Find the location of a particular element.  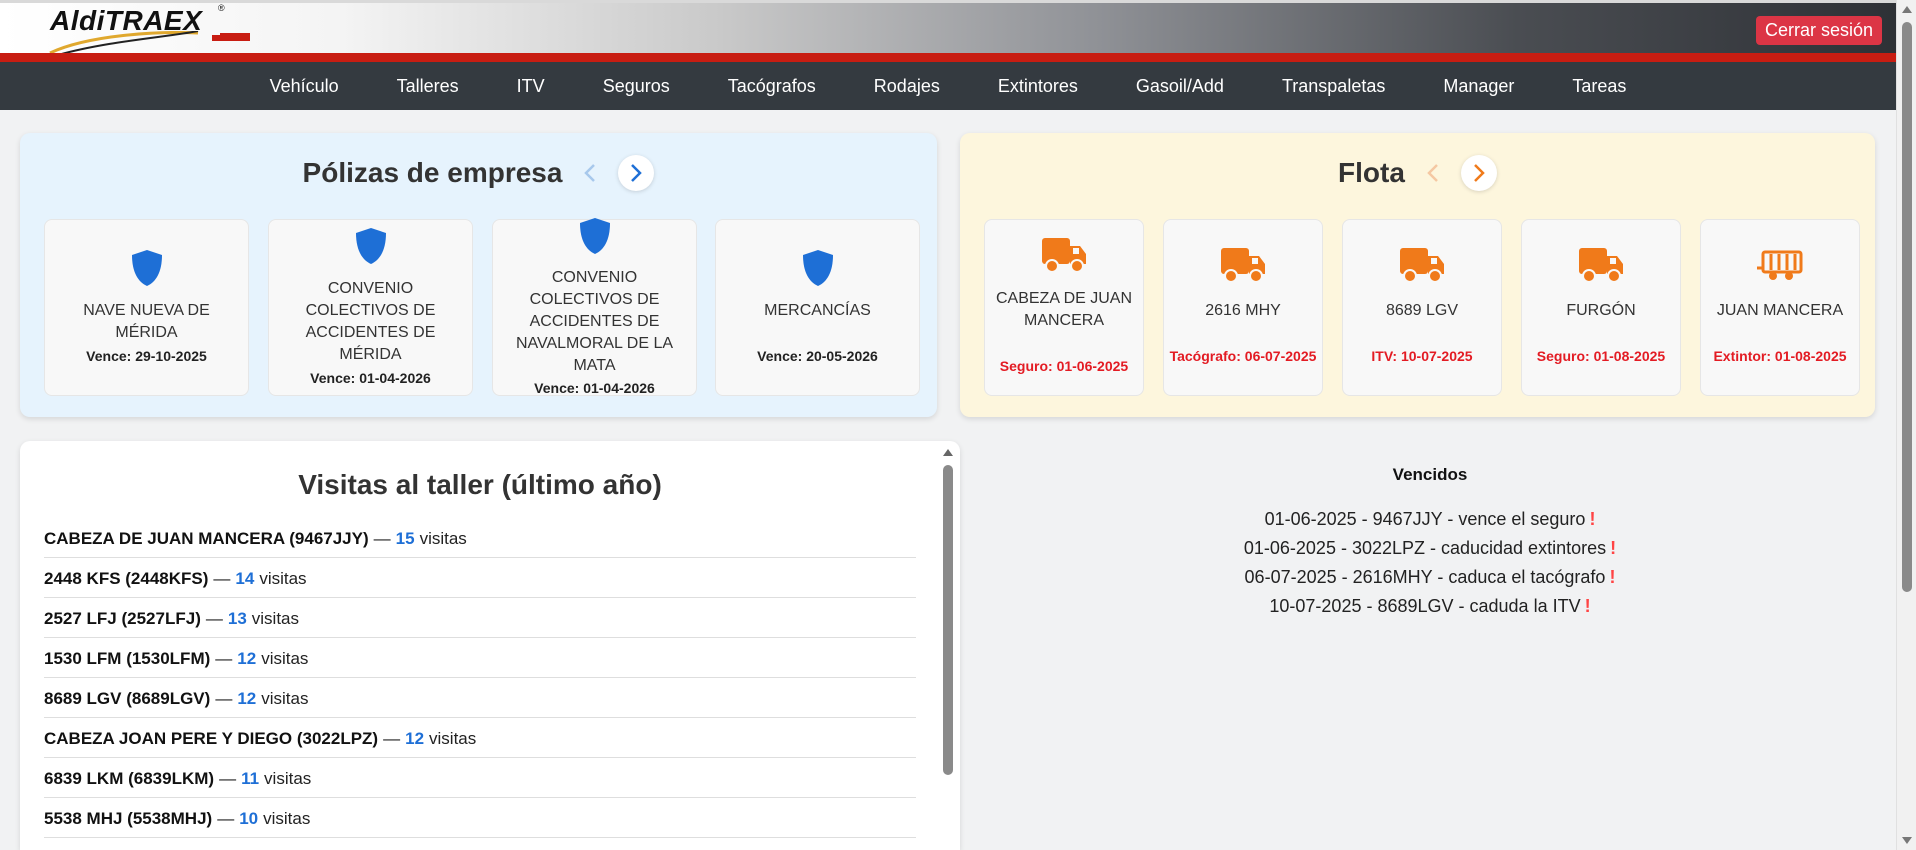

fleet-vehicle-status: ITV: 10-07-2025 is located at coordinates (1422, 356).